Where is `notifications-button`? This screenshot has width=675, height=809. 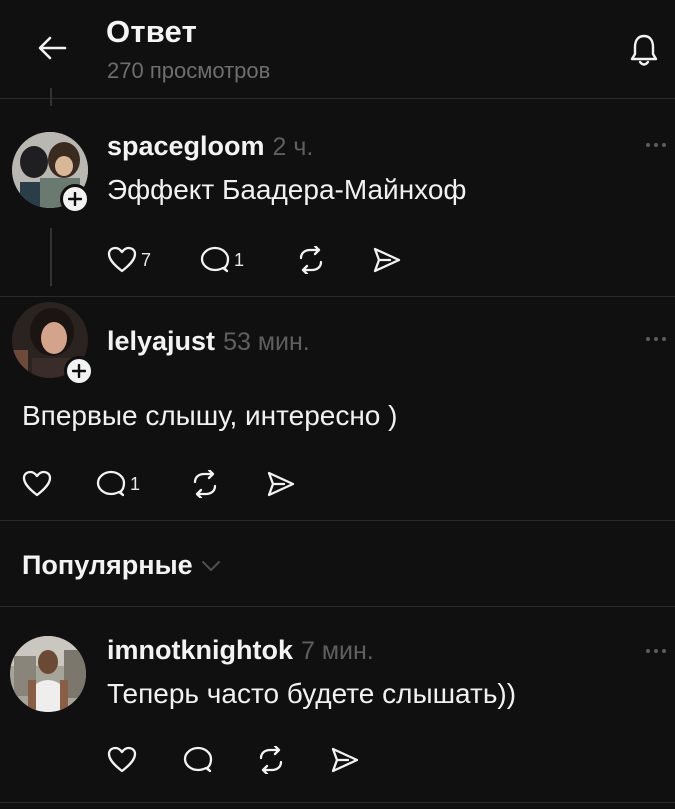
notifications-button is located at coordinates (644, 50).